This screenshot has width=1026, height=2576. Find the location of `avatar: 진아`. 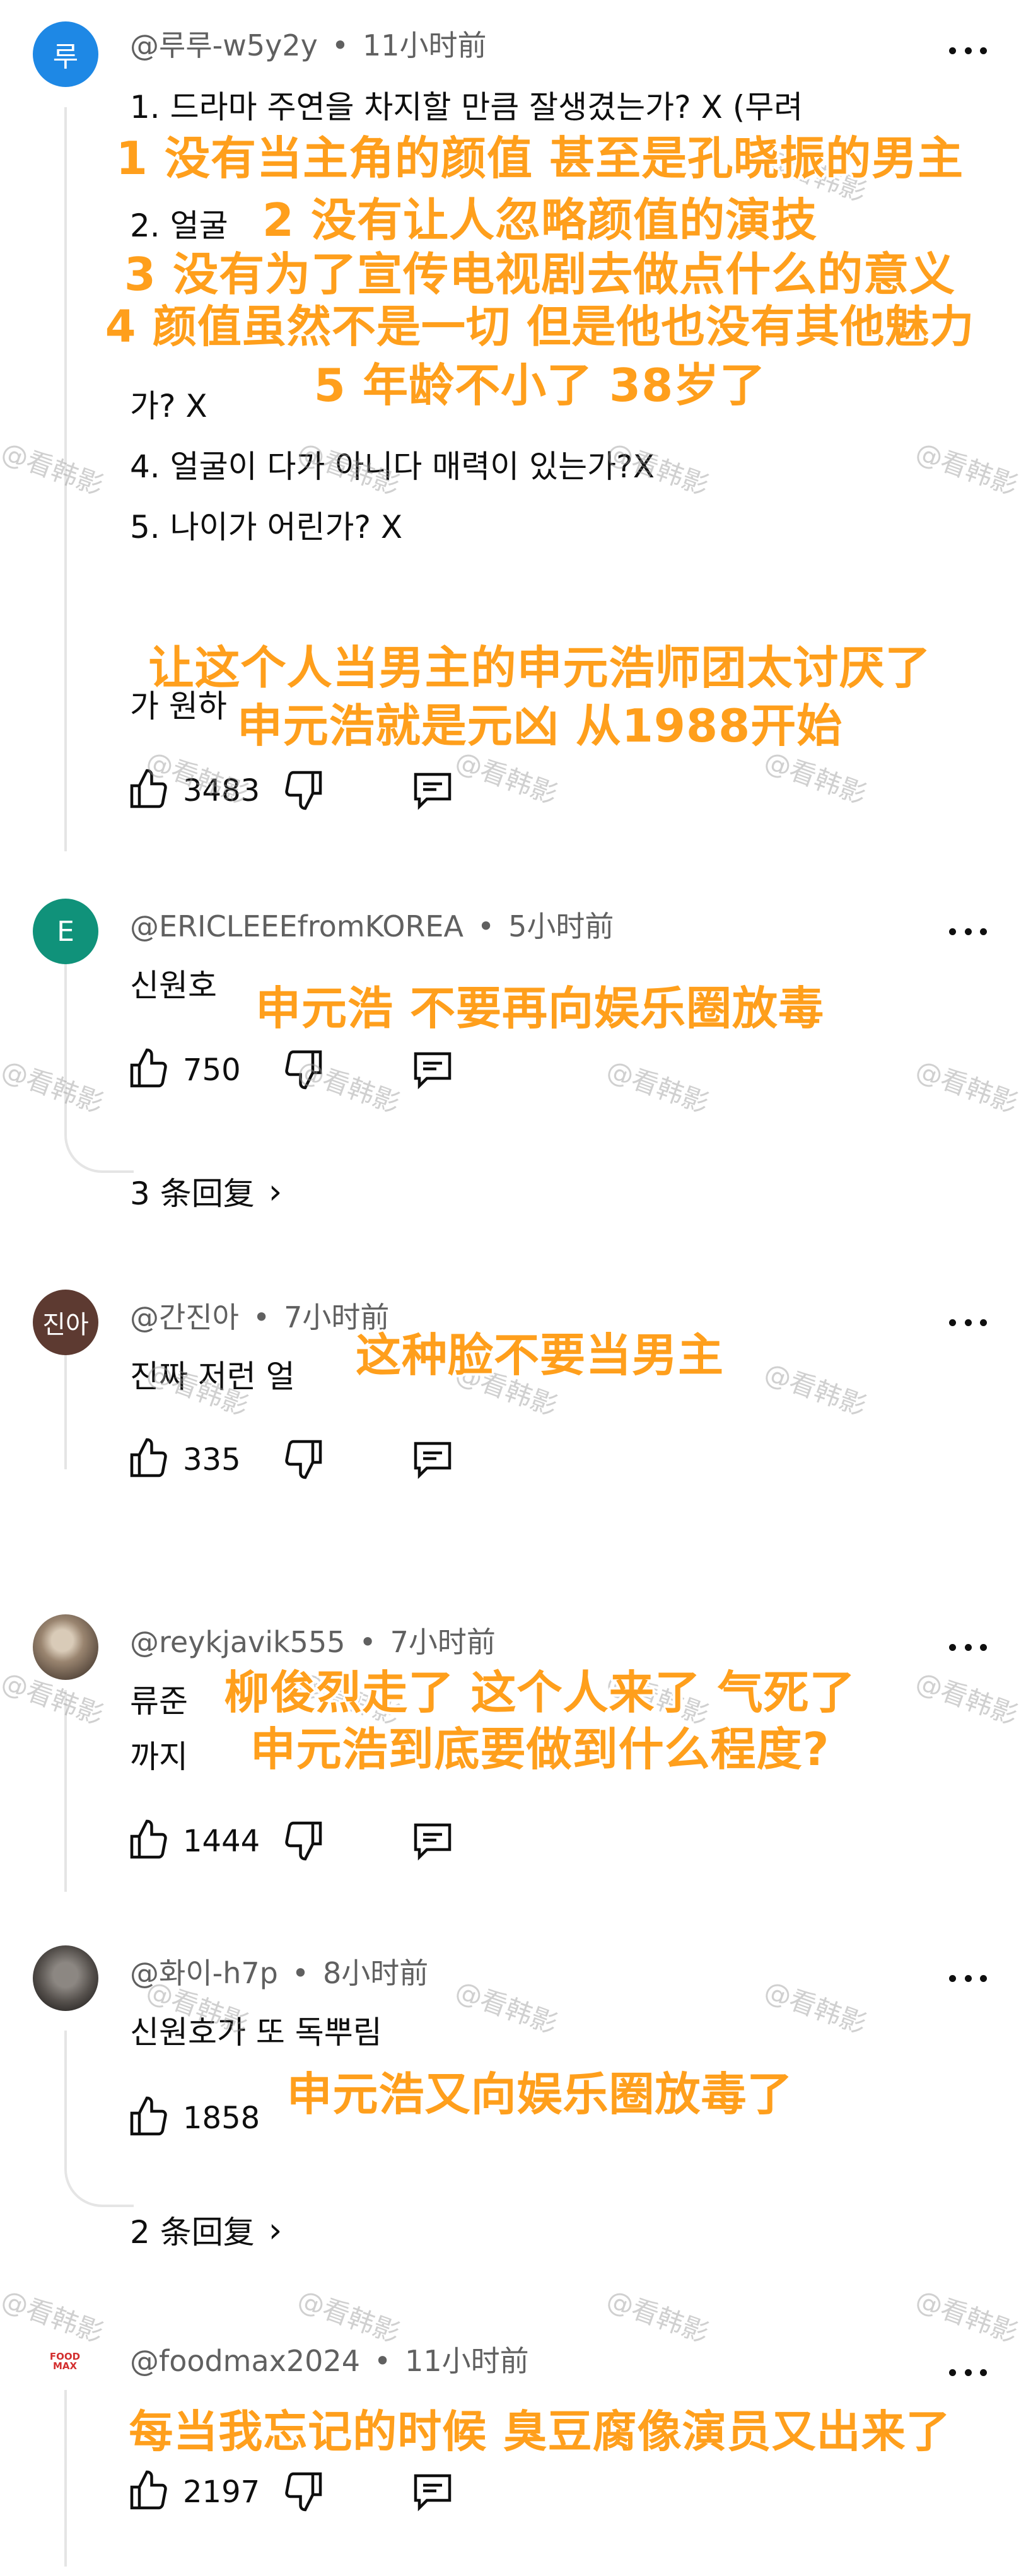

avatar: 진아 is located at coordinates (66, 1323).